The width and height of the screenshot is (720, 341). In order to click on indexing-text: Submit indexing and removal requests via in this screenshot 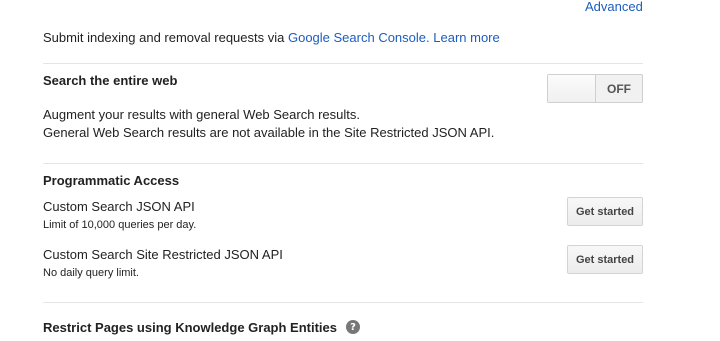, I will do `click(164, 37)`.